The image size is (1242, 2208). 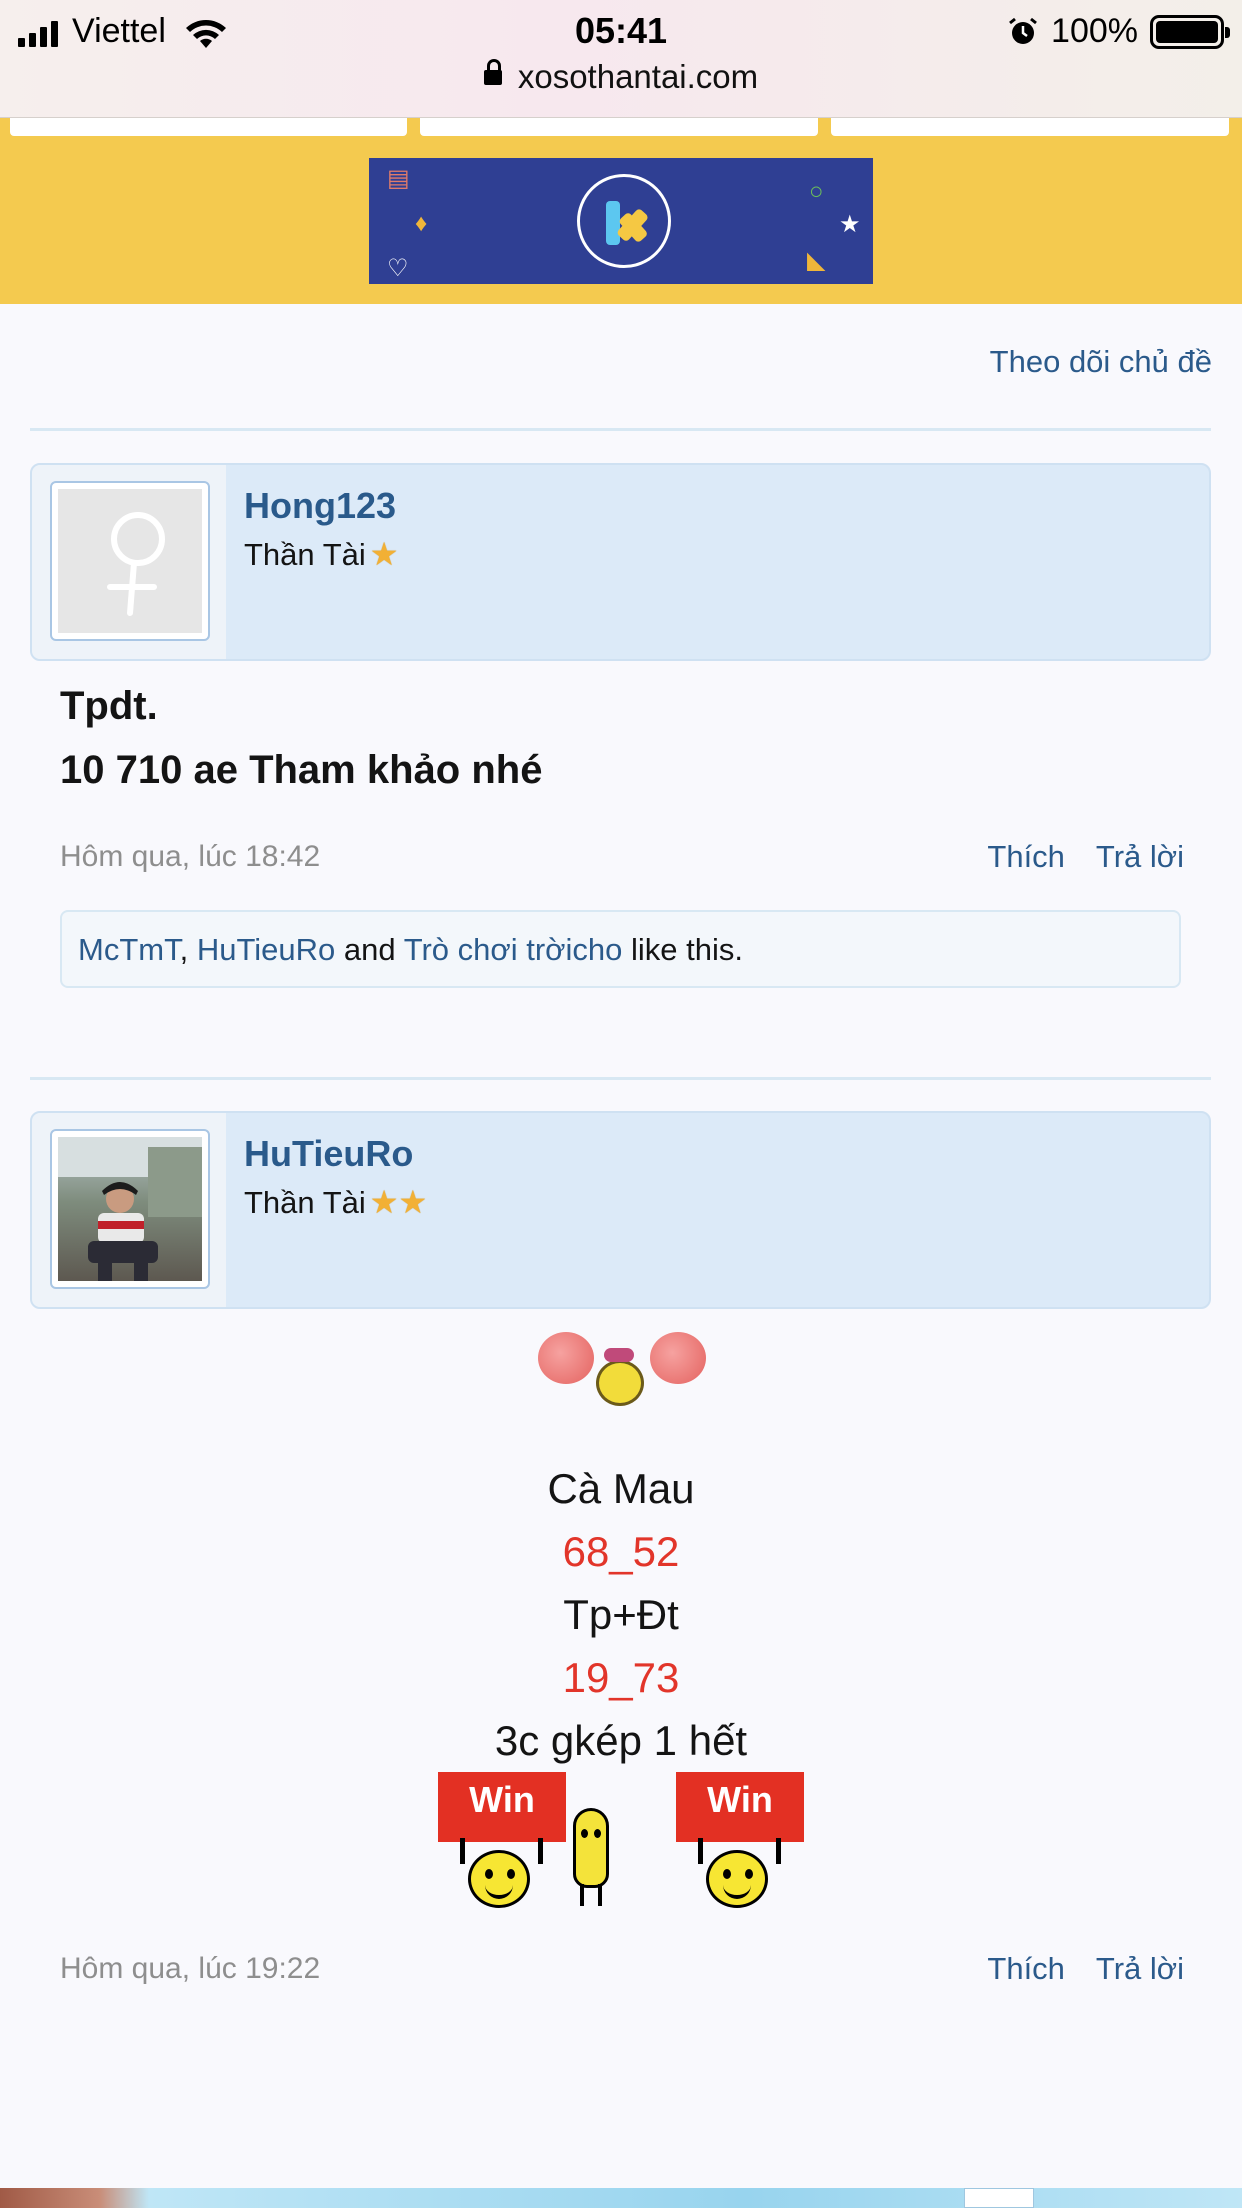 I want to click on message-line: 3c gkép 1 hết, so click(x=621, y=1740).